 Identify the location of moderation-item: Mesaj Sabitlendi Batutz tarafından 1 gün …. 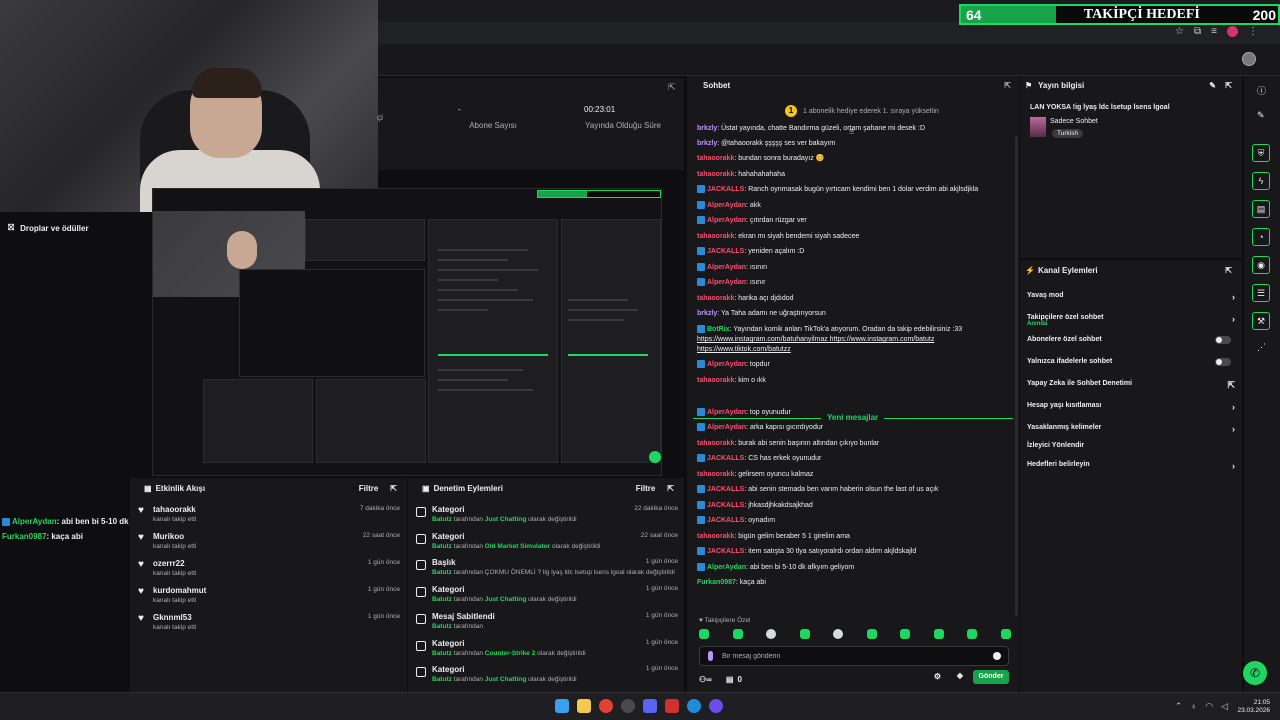
(547, 624).